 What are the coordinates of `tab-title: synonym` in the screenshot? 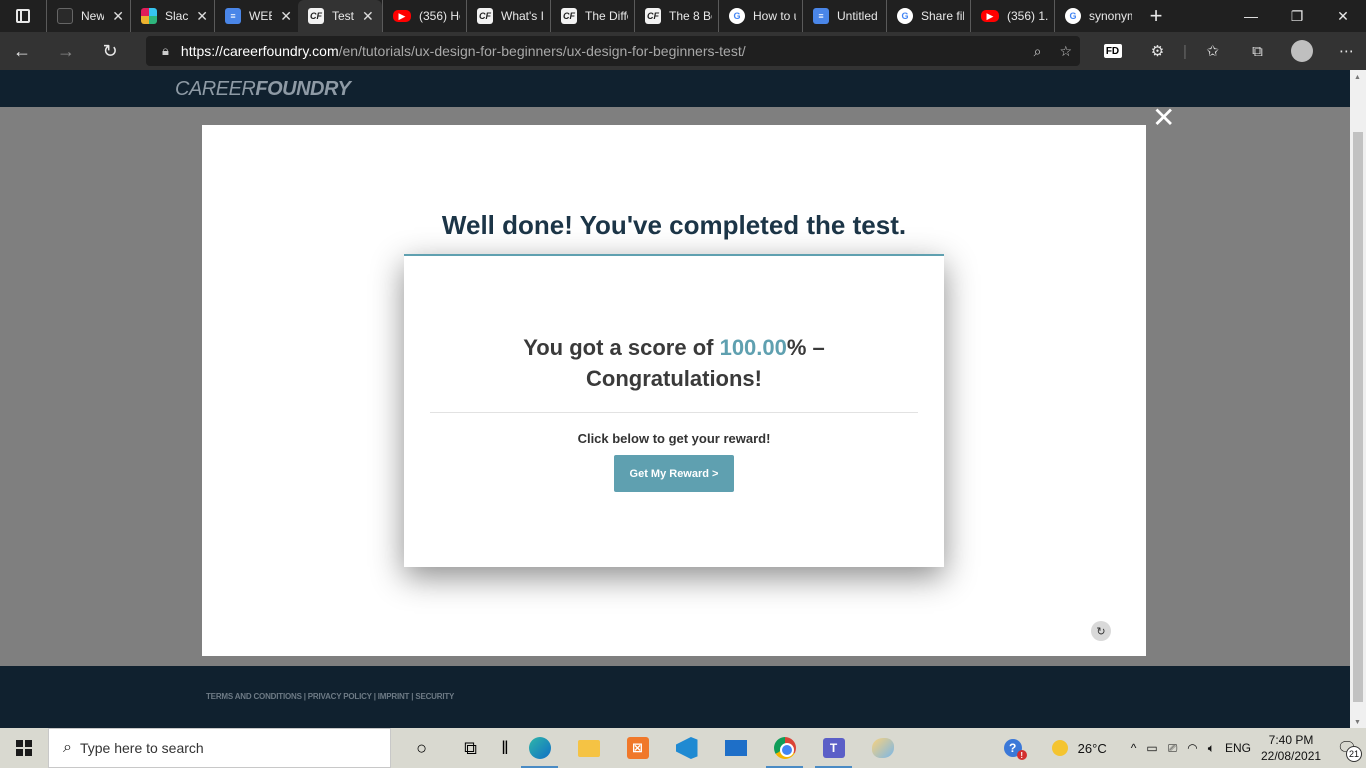 It's located at (1110, 16).